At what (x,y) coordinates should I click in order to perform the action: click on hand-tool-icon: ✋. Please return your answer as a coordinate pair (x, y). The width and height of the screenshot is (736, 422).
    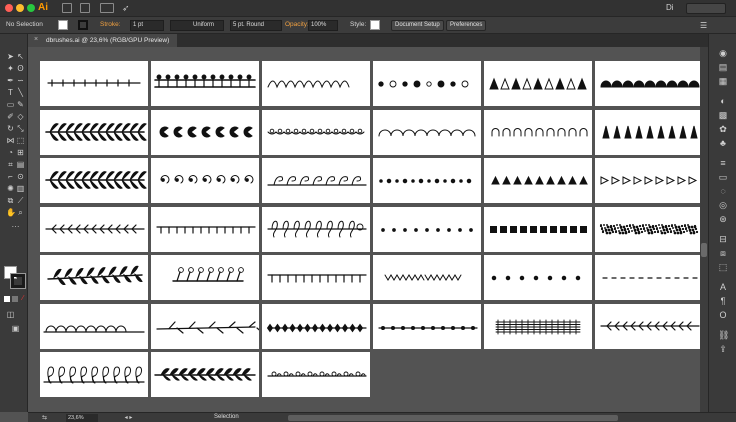
    Looking at the image, I should click on (11, 212).